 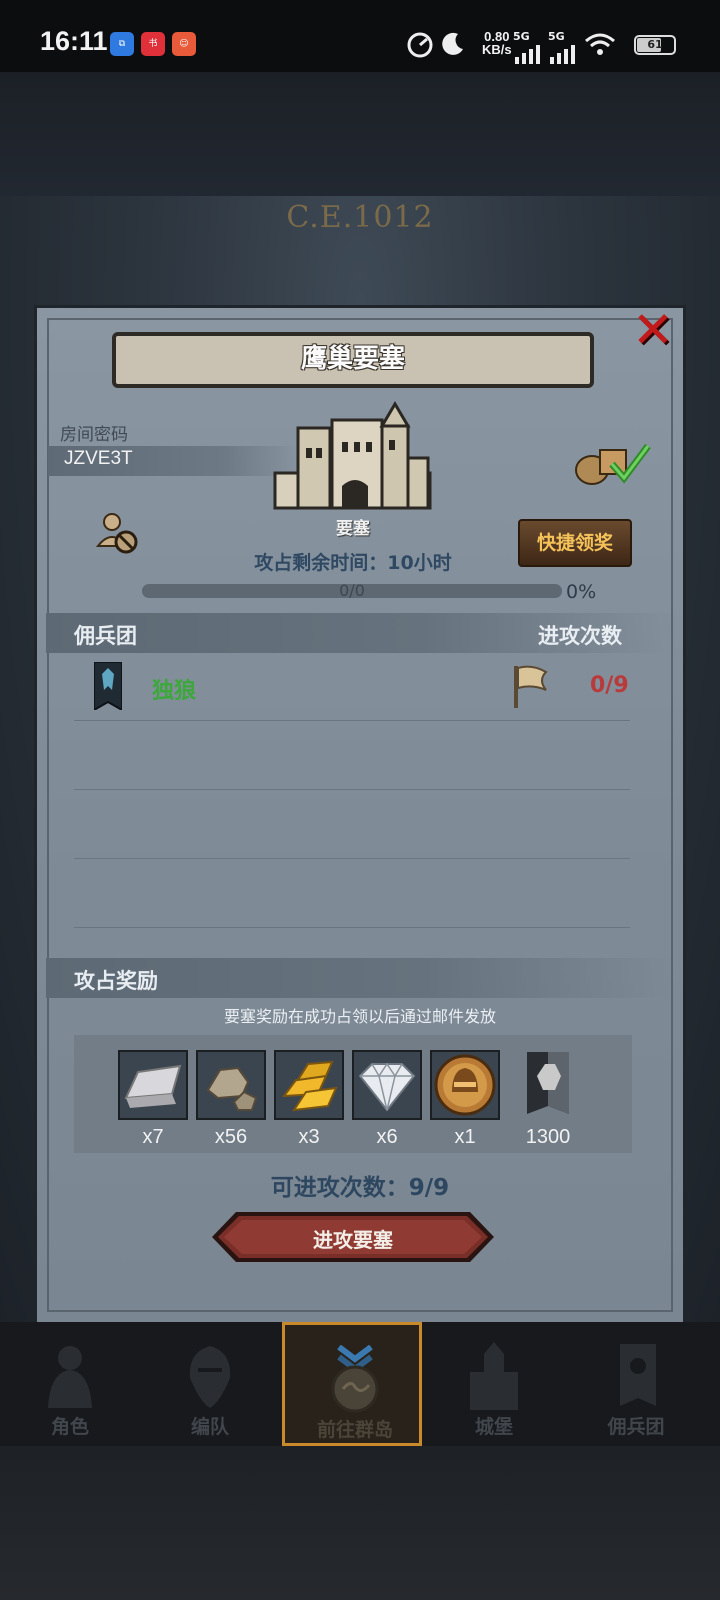 I want to click on moon-icon, so click(x=452, y=43).